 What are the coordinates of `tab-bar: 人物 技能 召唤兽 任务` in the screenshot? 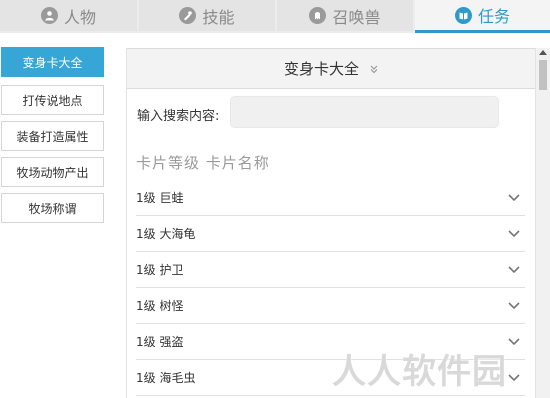 It's located at (275, 16).